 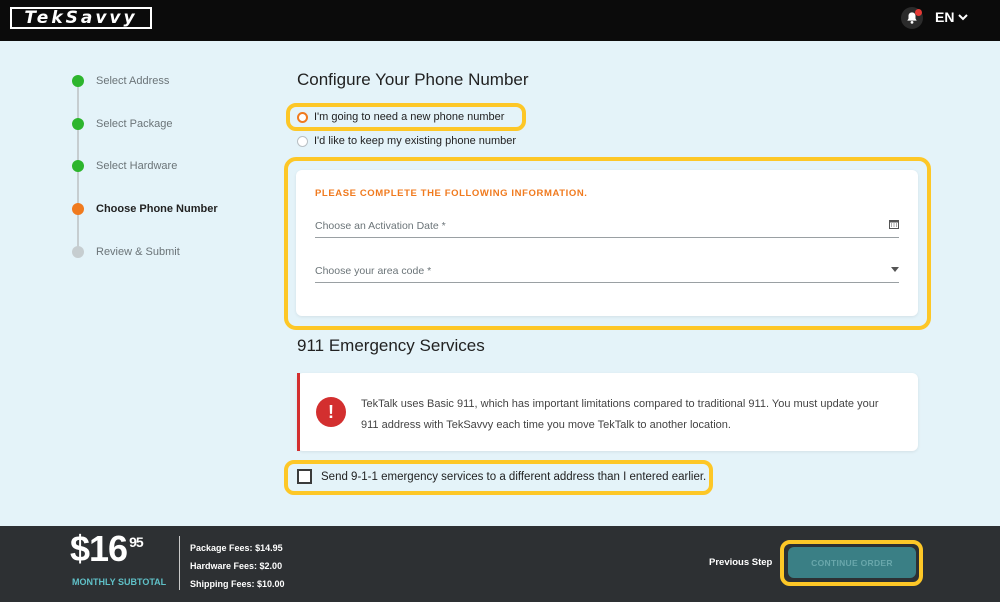 What do you see at coordinates (138, 252) in the screenshot?
I see `step-label: Review & Submit` at bounding box center [138, 252].